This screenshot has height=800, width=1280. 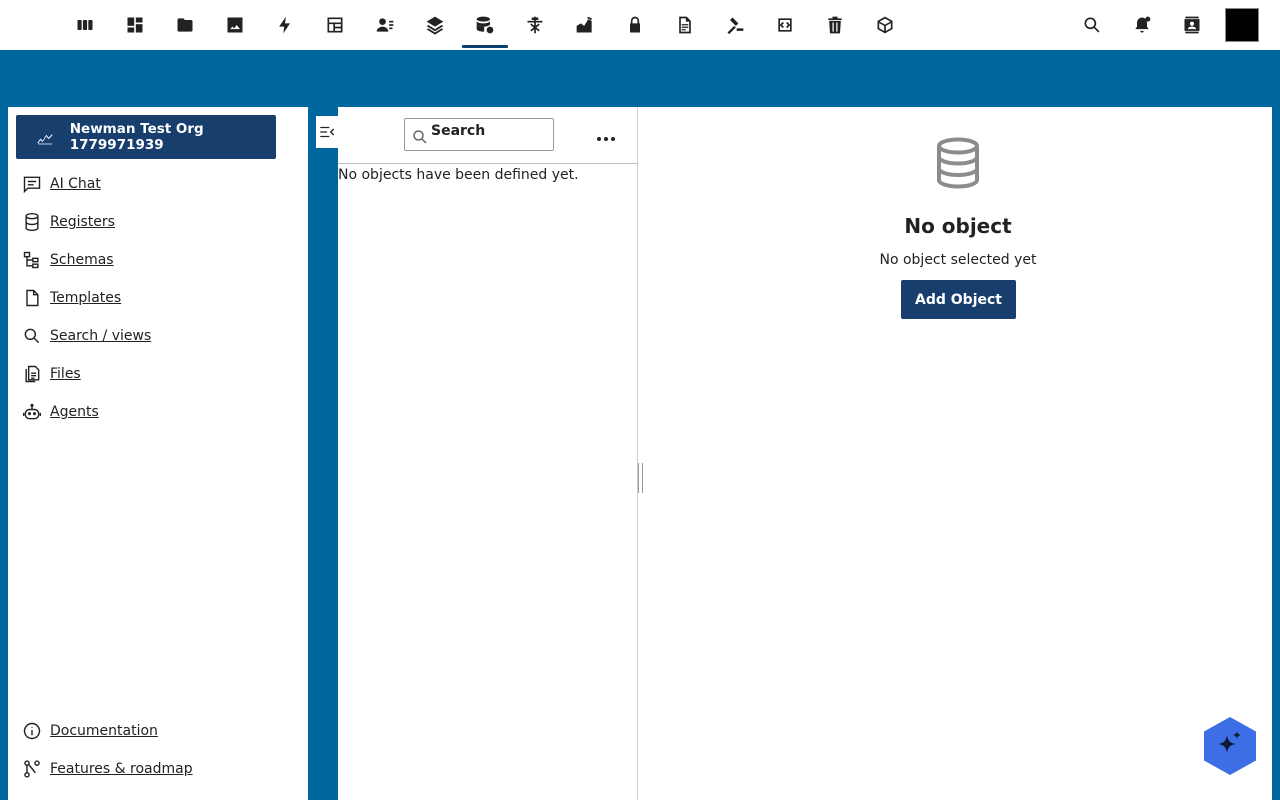 What do you see at coordinates (485, 25) in the screenshot?
I see `database-settings-icon` at bounding box center [485, 25].